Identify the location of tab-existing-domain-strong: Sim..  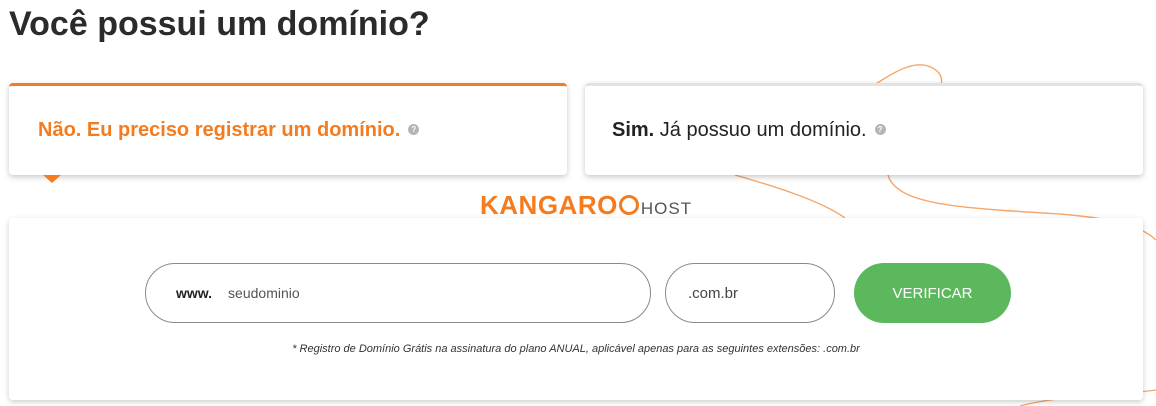
(633, 130).